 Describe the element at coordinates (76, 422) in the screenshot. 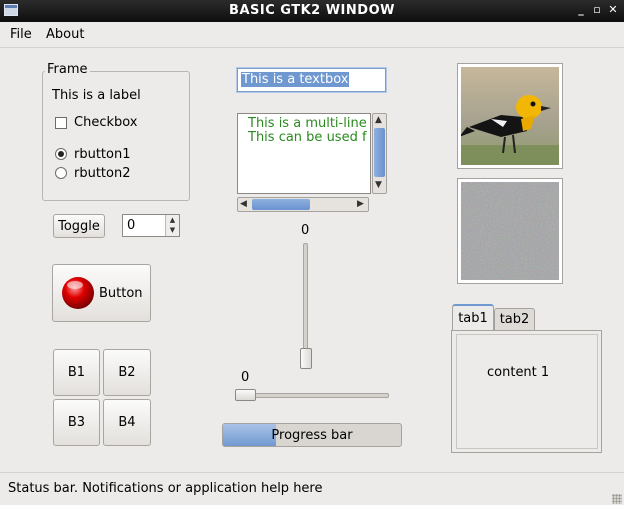

I see `grid-button-b3: B3` at that location.